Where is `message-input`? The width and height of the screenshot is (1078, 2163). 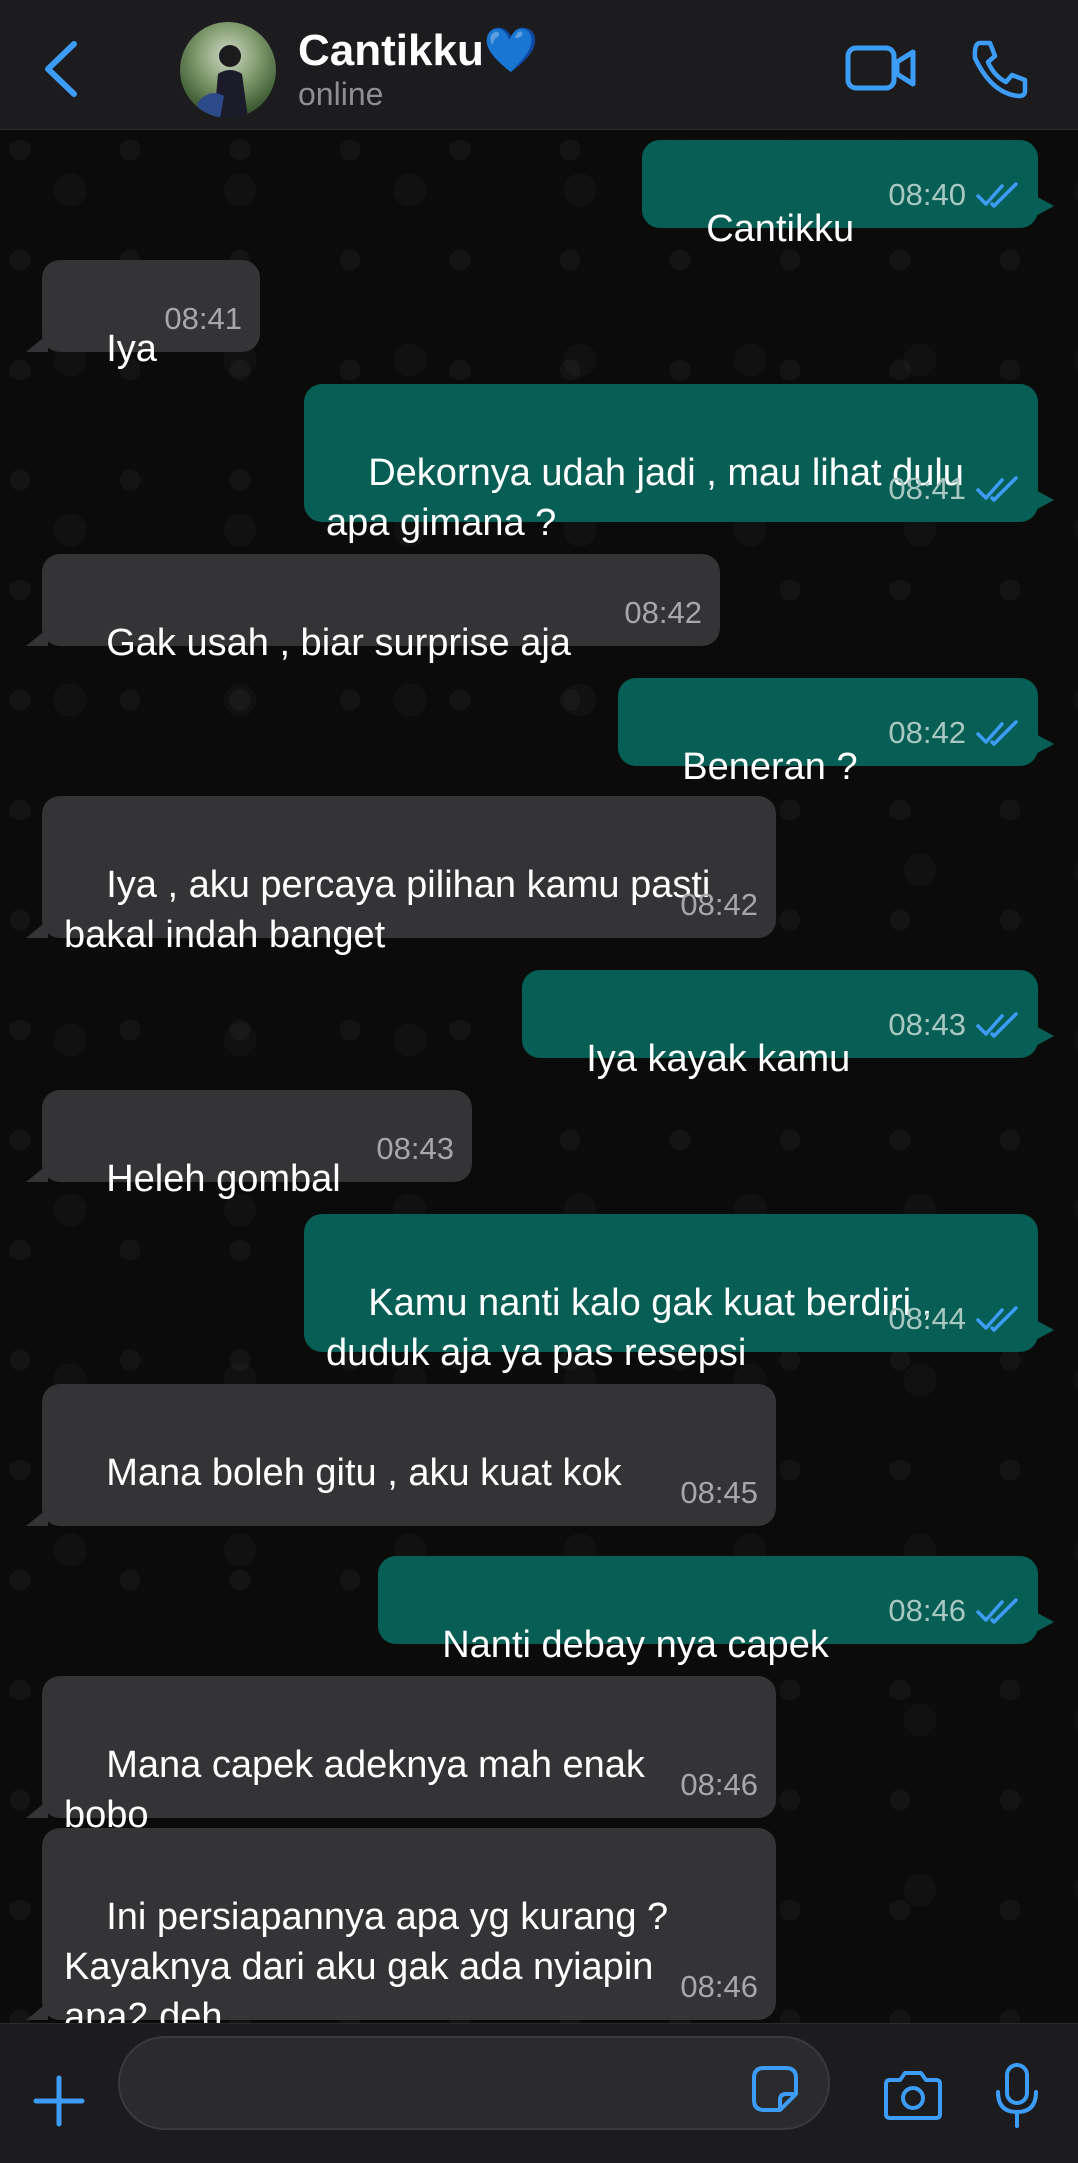 message-input is located at coordinates (474, 2083).